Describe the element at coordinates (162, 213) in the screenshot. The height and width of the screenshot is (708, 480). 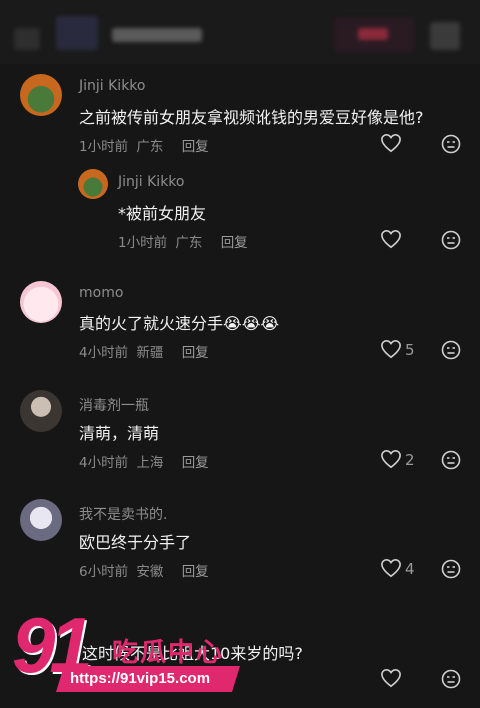
I see `comment-text: *被前女朋友` at that location.